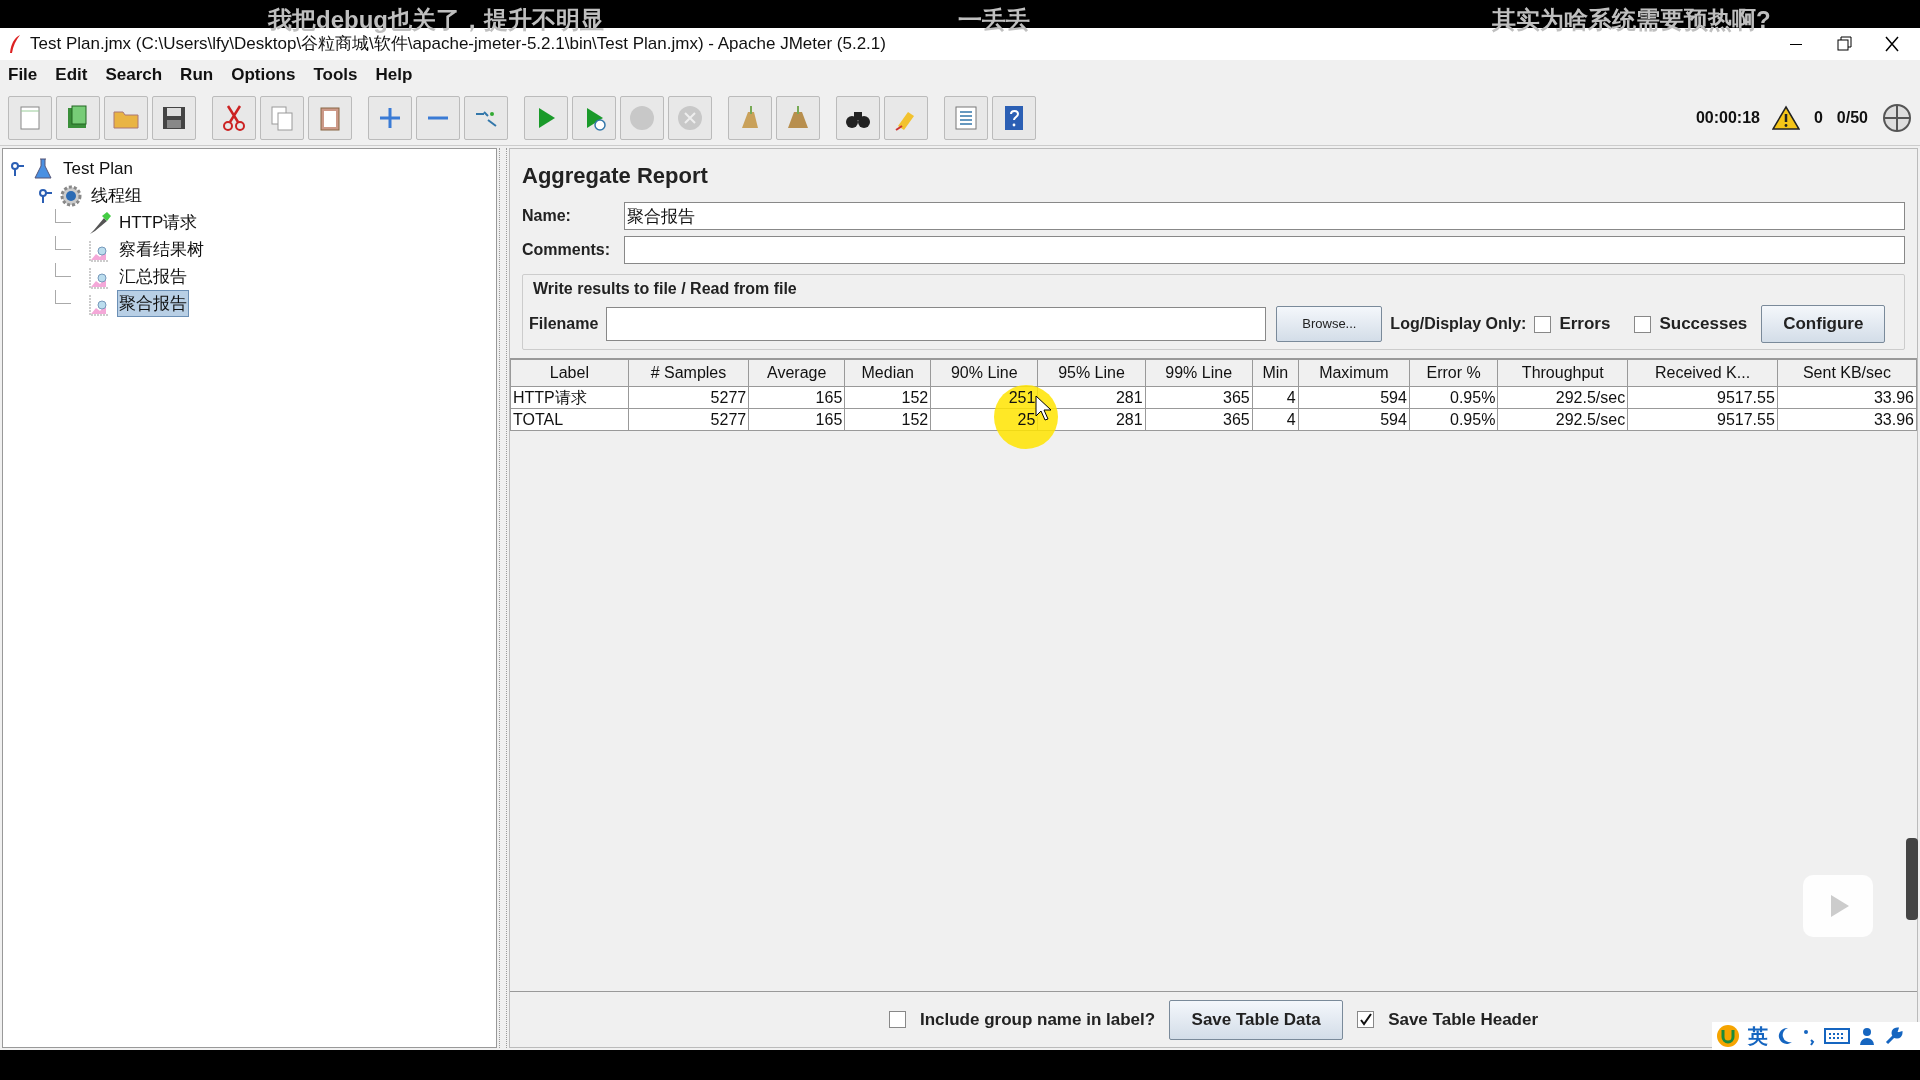  What do you see at coordinates (263, 75) in the screenshot?
I see `menu-item: Options` at bounding box center [263, 75].